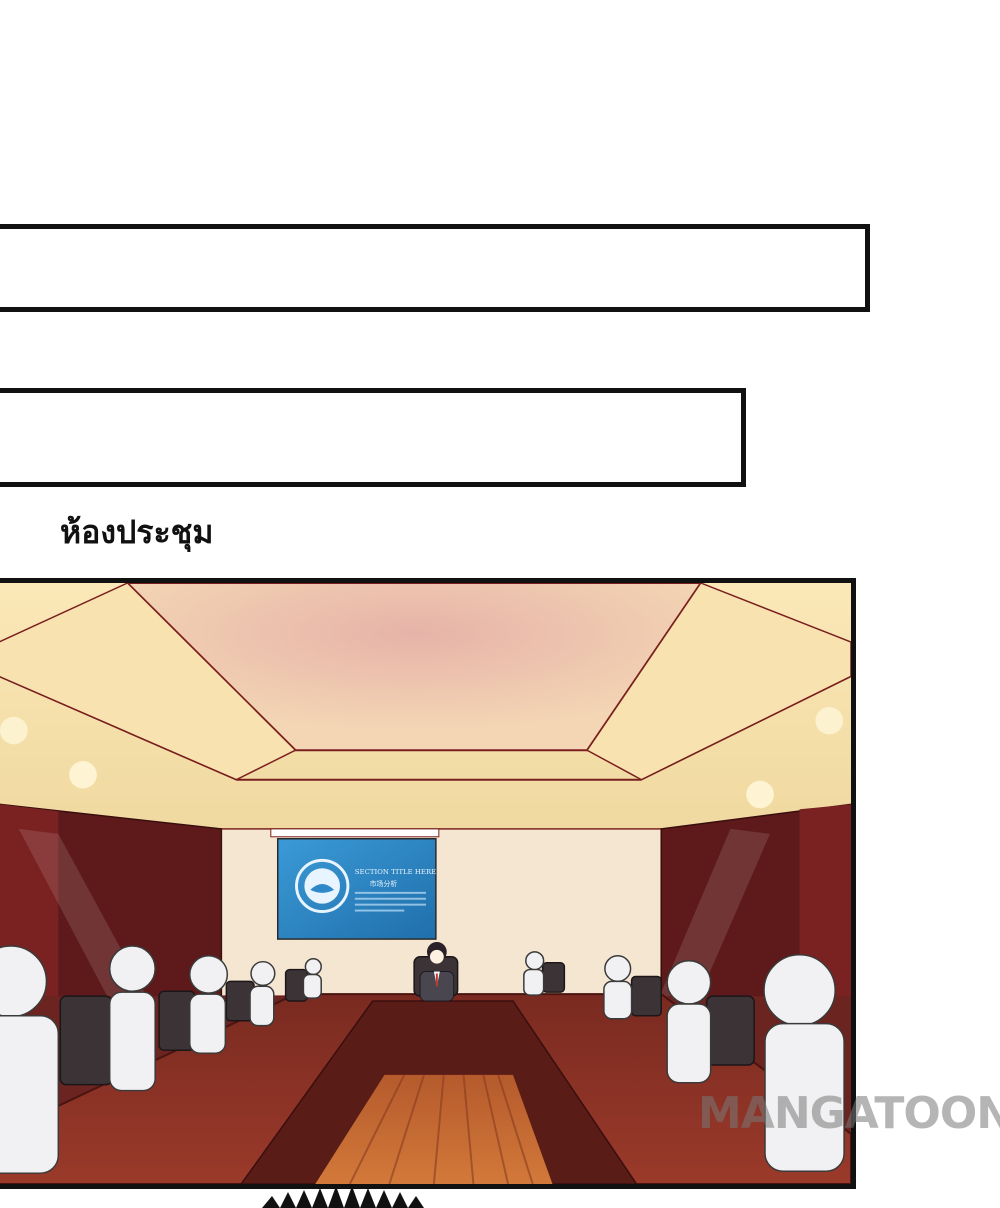 The image size is (1000, 1208). Describe the element at coordinates (347, 1197) in the screenshot. I see `spiky-bubble-edge` at that location.